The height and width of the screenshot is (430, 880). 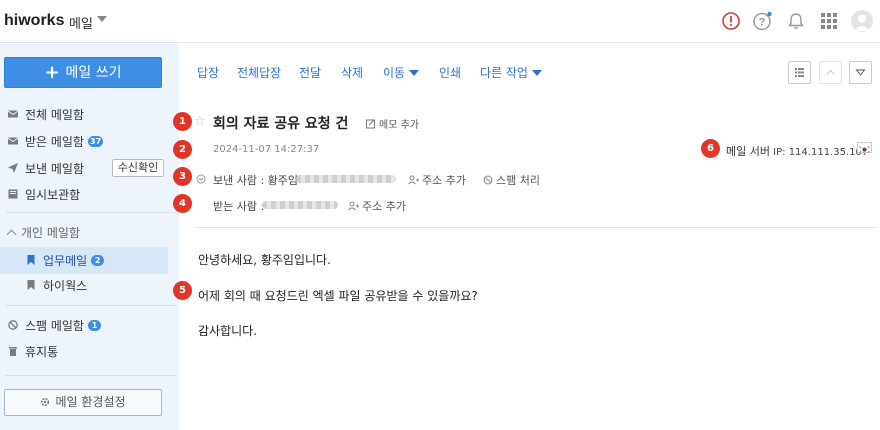 What do you see at coordinates (266, 149) in the screenshot?
I see `mail-date: 2024-11-07 14:27:37` at bounding box center [266, 149].